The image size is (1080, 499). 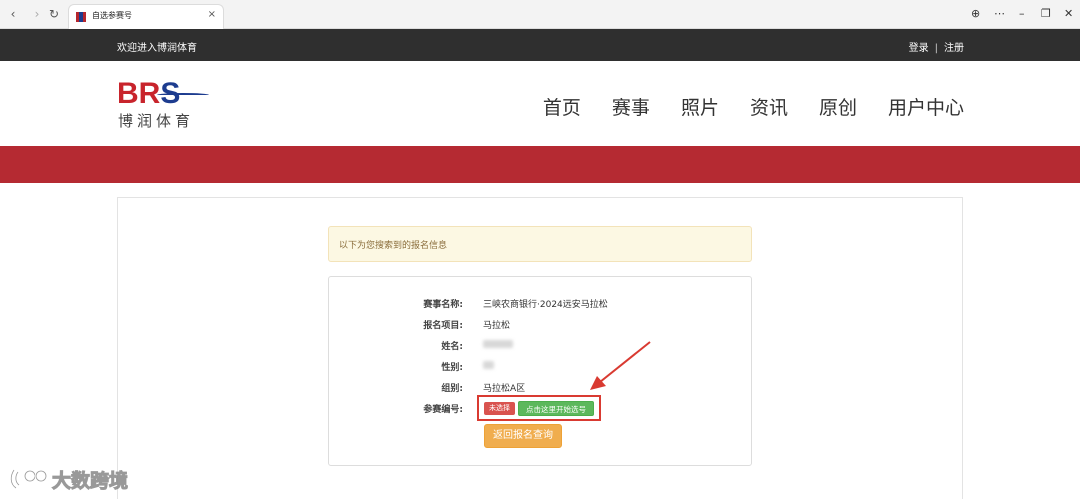 I want to click on favicon-icon, so click(x=81, y=17).